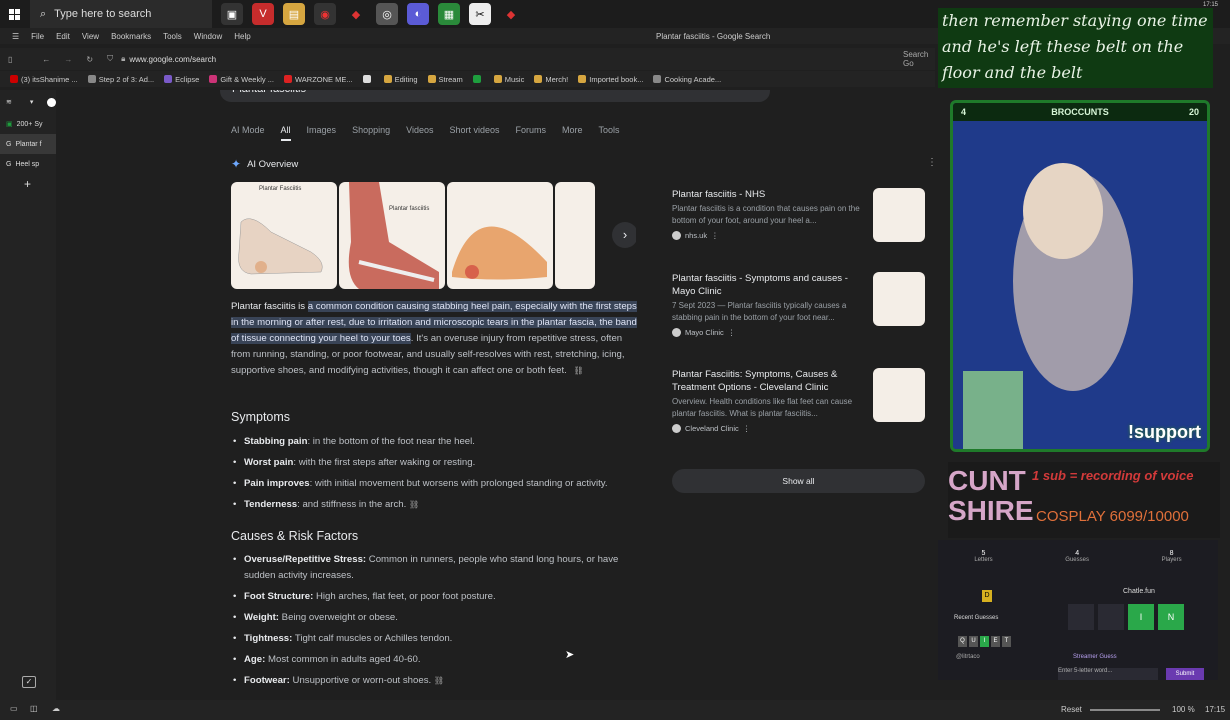 The width and height of the screenshot is (1230, 720). What do you see at coordinates (294, 14) in the screenshot?
I see `file-explorer-icon: ▤` at bounding box center [294, 14].